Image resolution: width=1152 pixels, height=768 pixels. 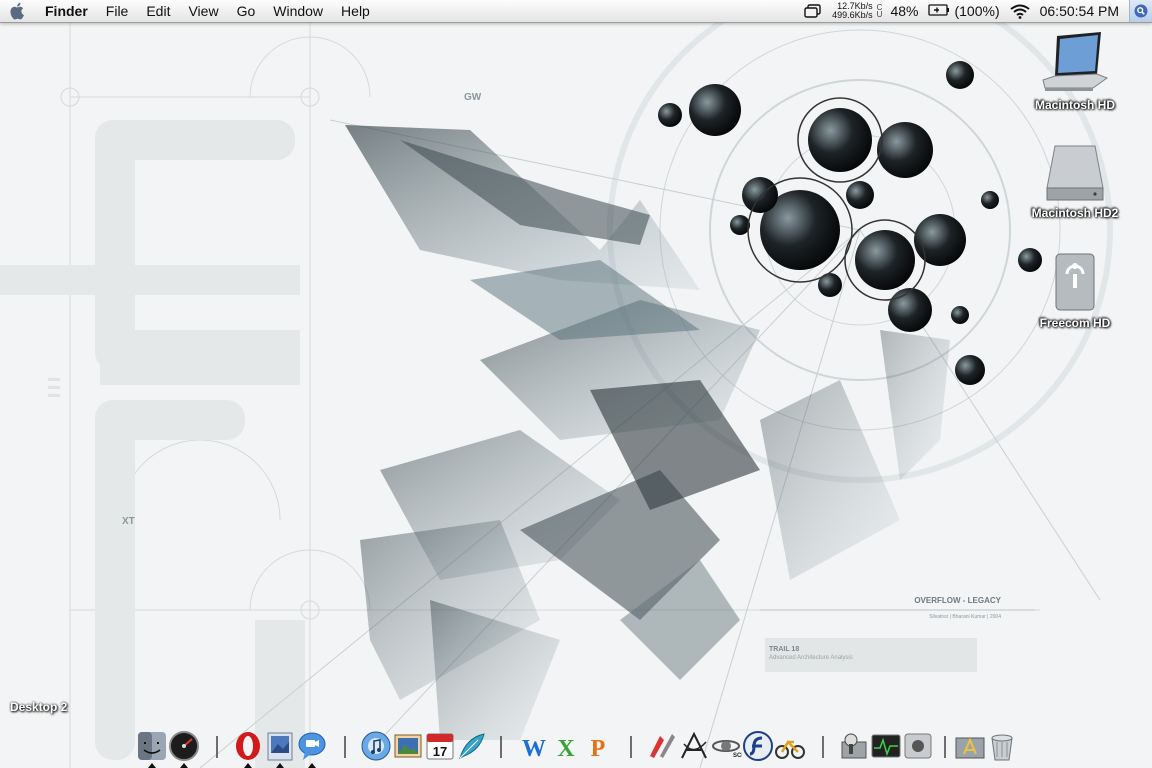 I want to click on legend-credit: Silvatrez | Bharani Kumar | 2004, so click(x=965, y=617).